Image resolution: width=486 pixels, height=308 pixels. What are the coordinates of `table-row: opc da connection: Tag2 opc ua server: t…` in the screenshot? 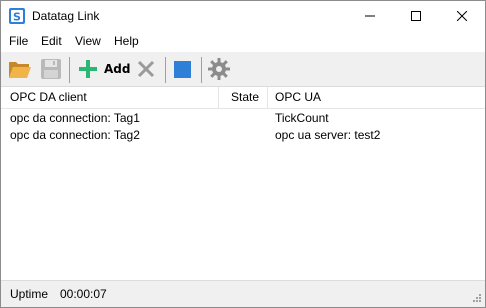 It's located at (243, 136).